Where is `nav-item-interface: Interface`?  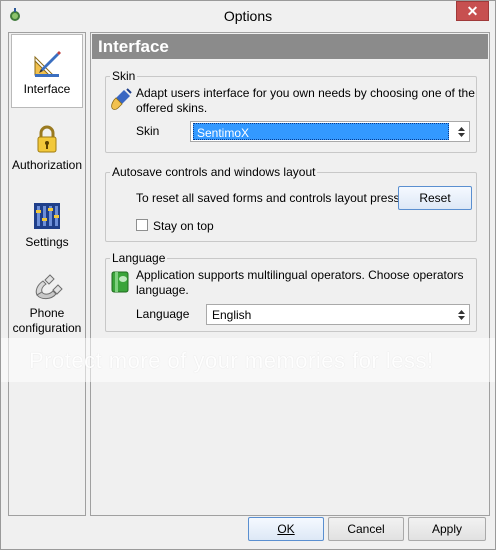
nav-item-interface: Interface is located at coordinates (47, 71).